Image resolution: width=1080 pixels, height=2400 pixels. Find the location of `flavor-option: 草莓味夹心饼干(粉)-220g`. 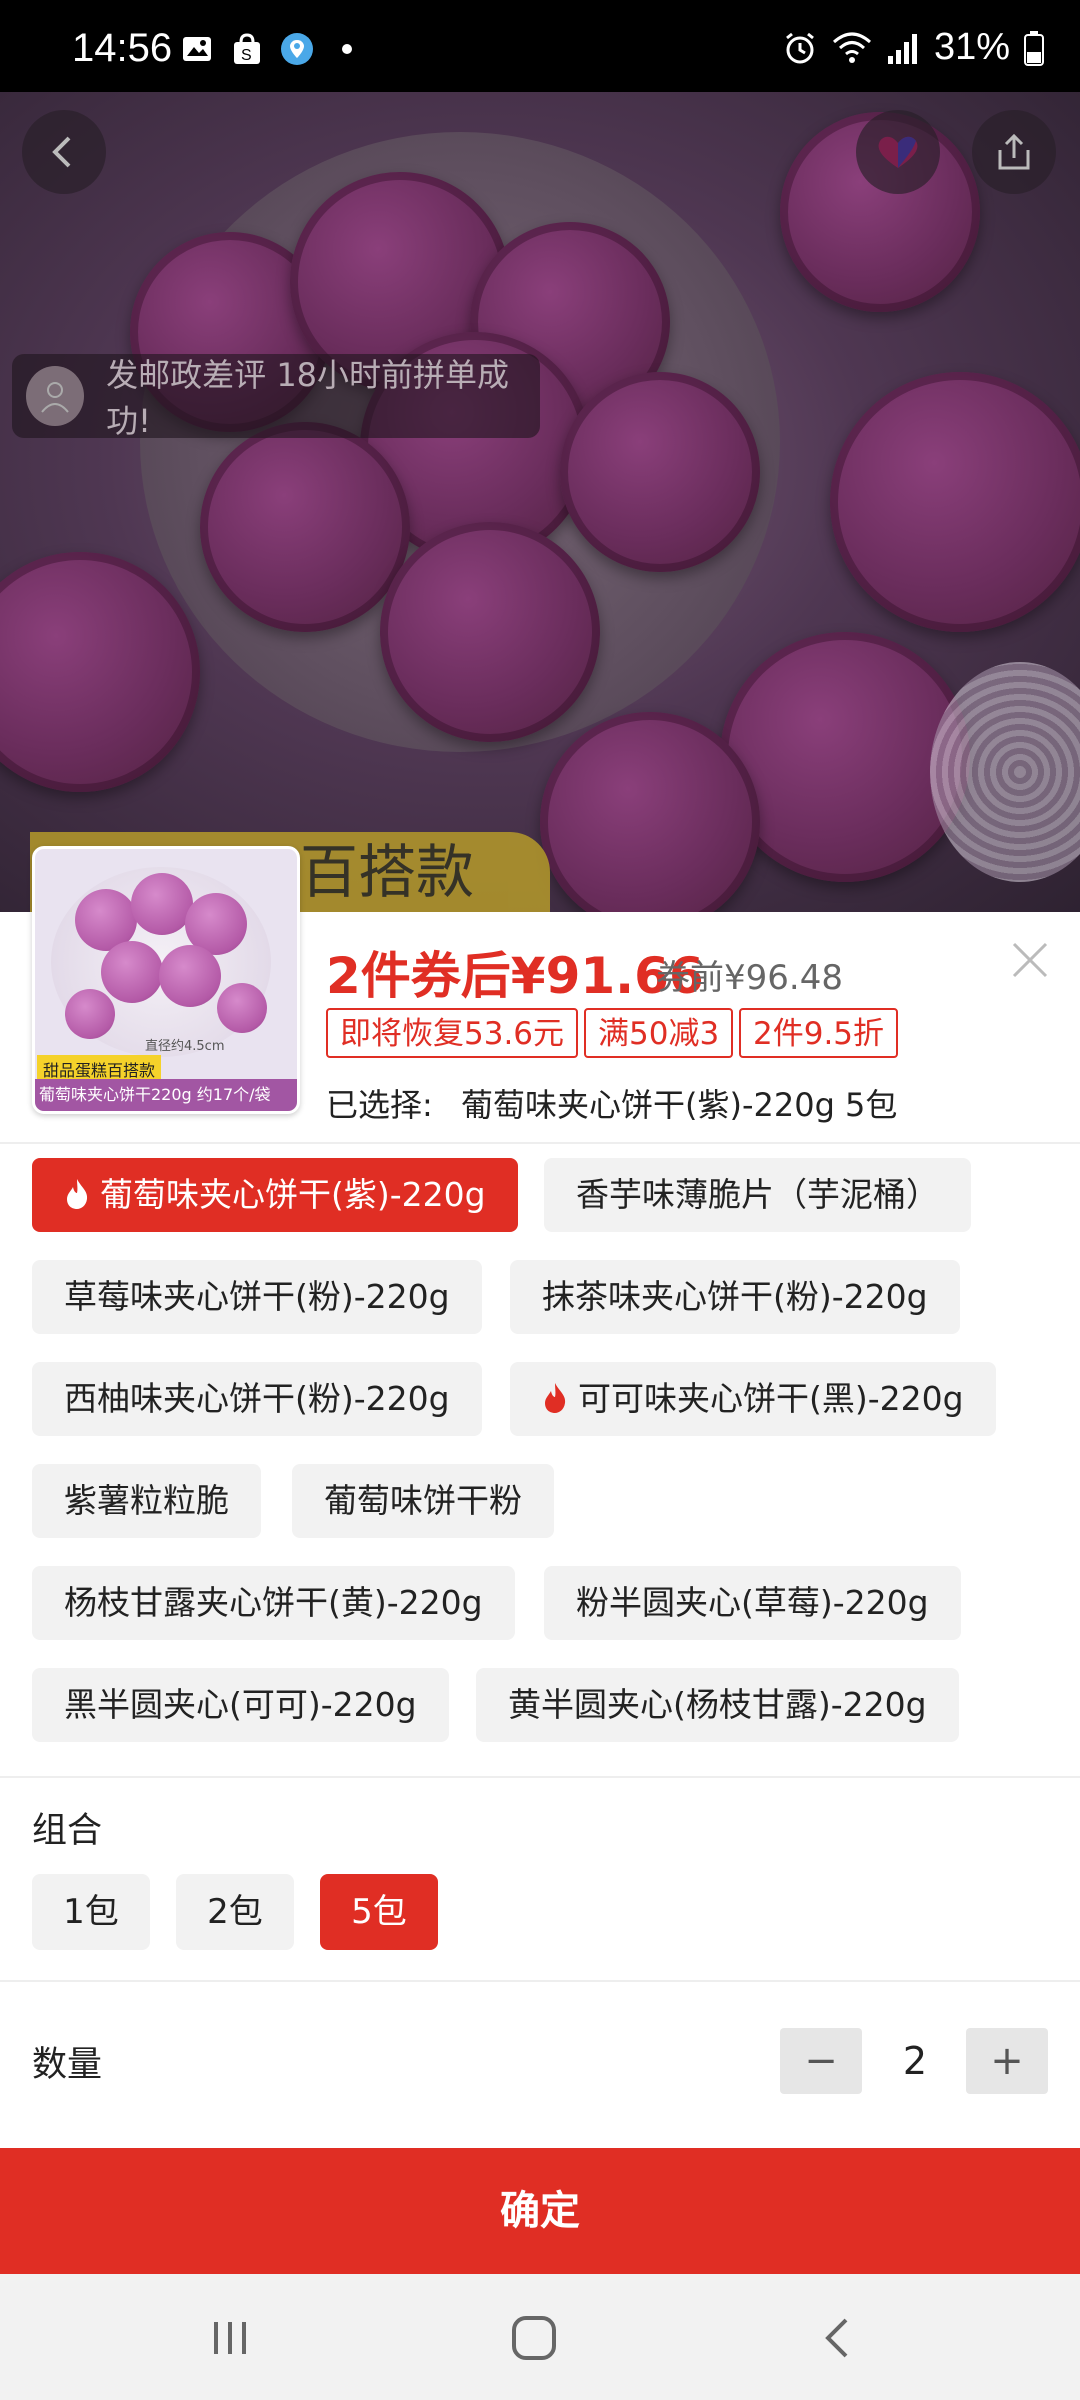

flavor-option: 草莓味夹心饼干(粉)-220g is located at coordinates (257, 1297).